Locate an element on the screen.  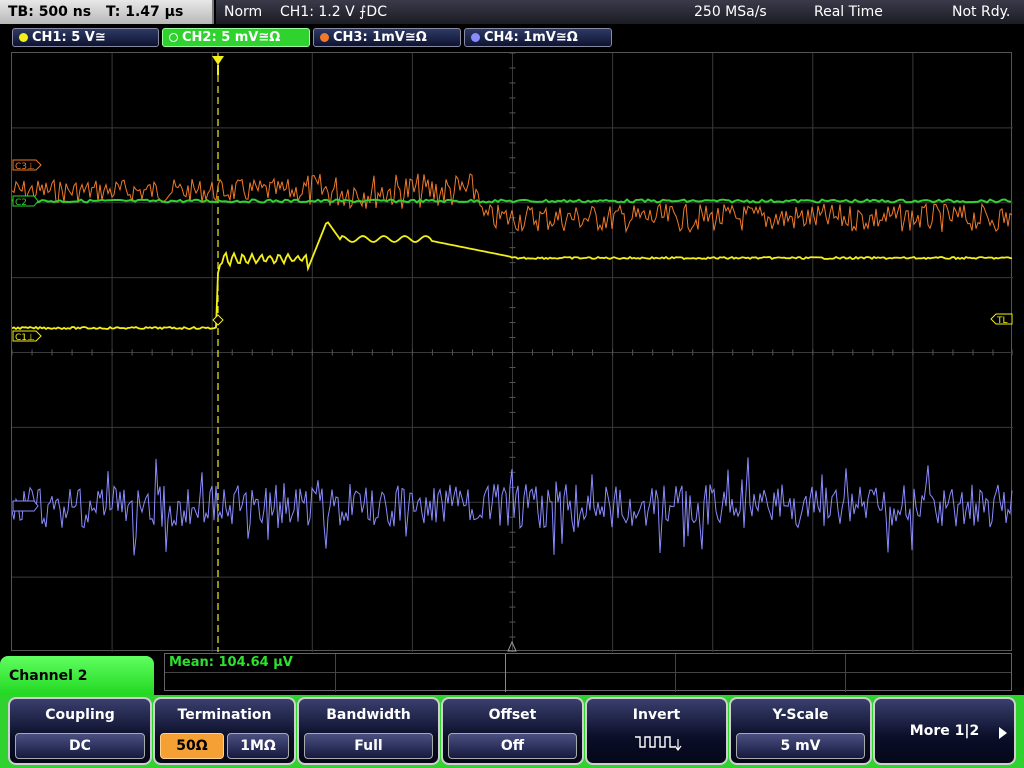
ch3-color-dot is located at coordinates (324, 37).